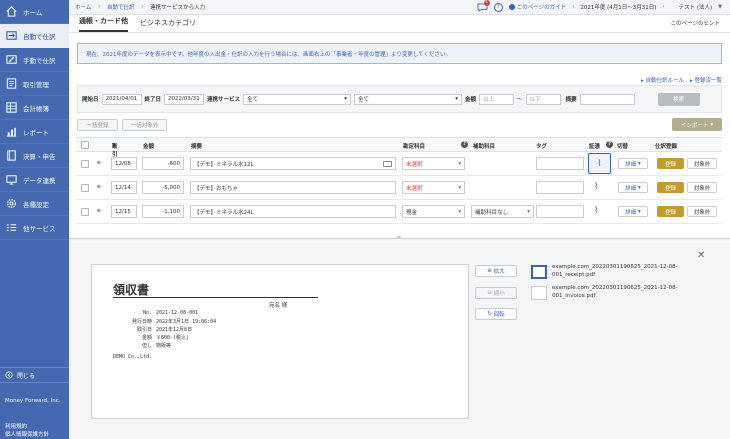  What do you see at coordinates (696, 7) in the screenshot?
I see `user-menu: テスト (法人)` at bounding box center [696, 7].